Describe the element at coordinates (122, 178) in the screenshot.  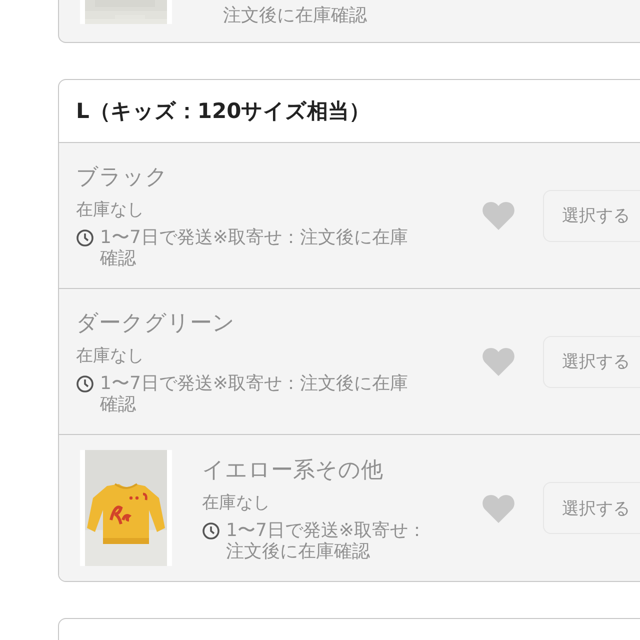
I see `color-name: ブラック` at that location.